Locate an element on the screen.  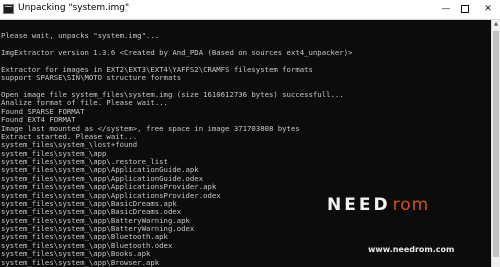
logo-rom-text: rom is located at coordinates (411, 205).